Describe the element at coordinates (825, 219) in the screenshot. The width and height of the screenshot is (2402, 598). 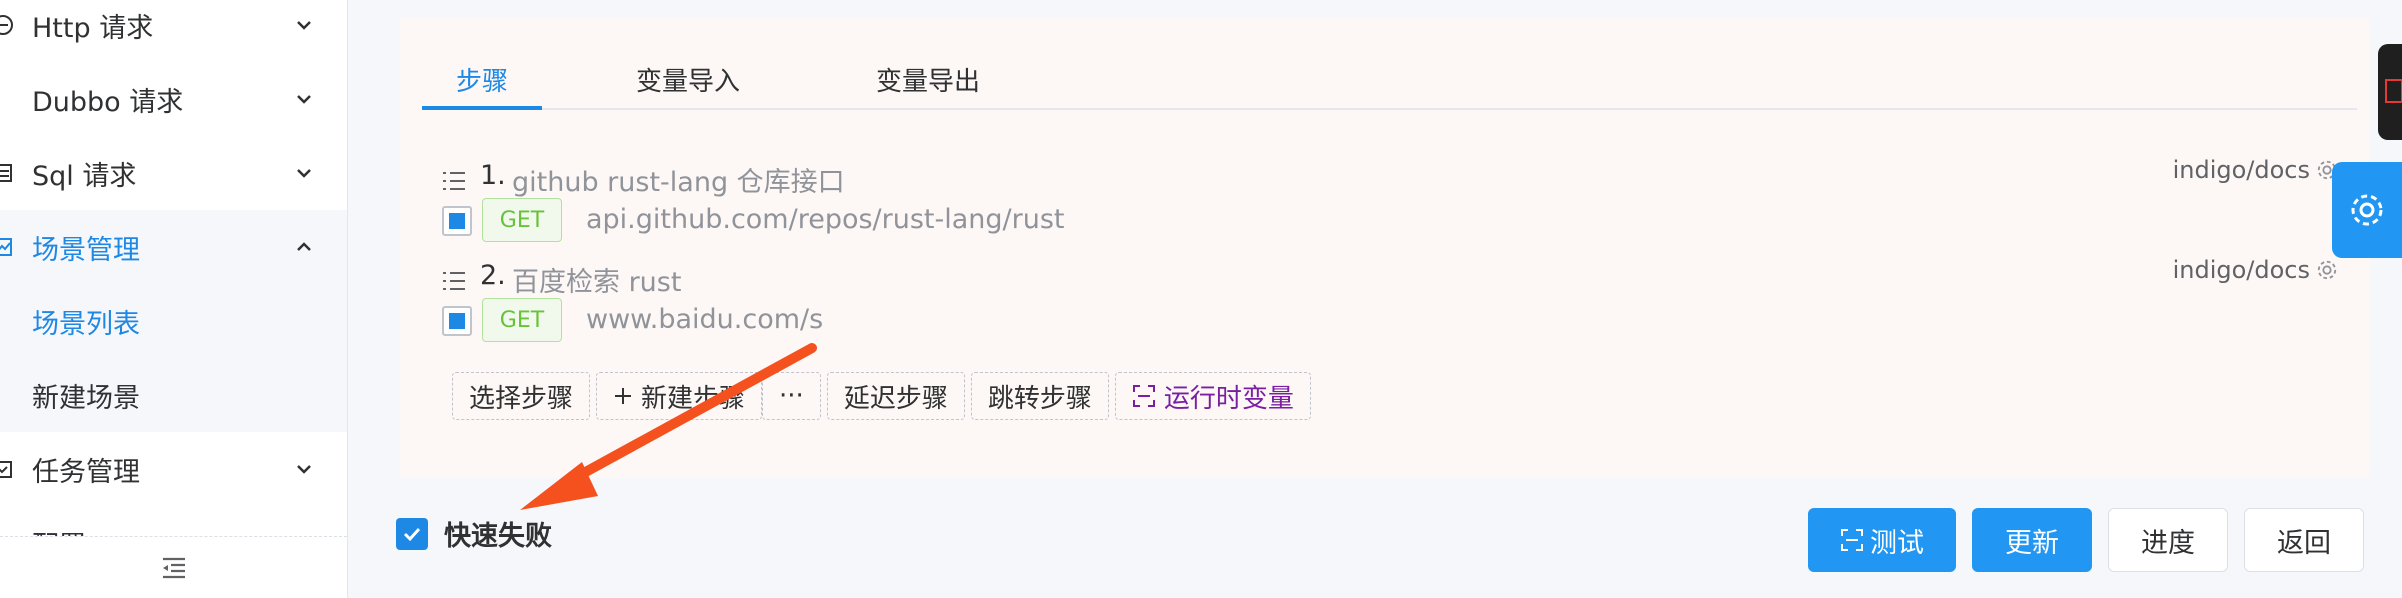
I see `step-url: api.github.com/repos/rust-lang/rust` at that location.